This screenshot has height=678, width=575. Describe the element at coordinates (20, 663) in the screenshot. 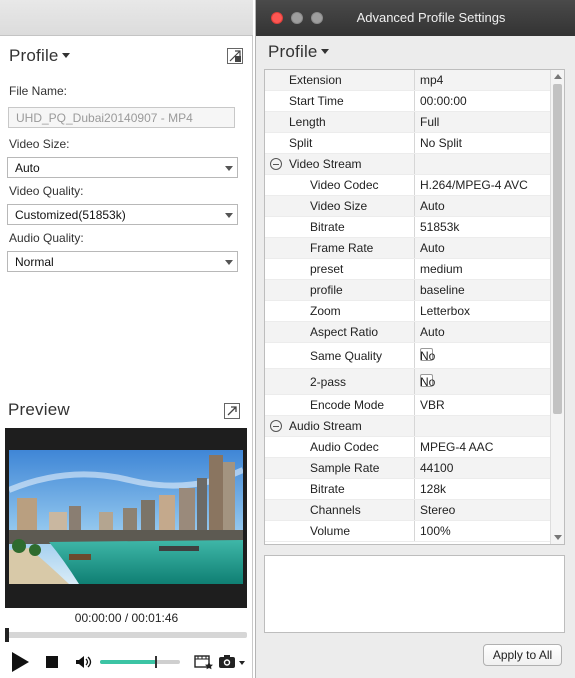

I see `play-icon` at that location.